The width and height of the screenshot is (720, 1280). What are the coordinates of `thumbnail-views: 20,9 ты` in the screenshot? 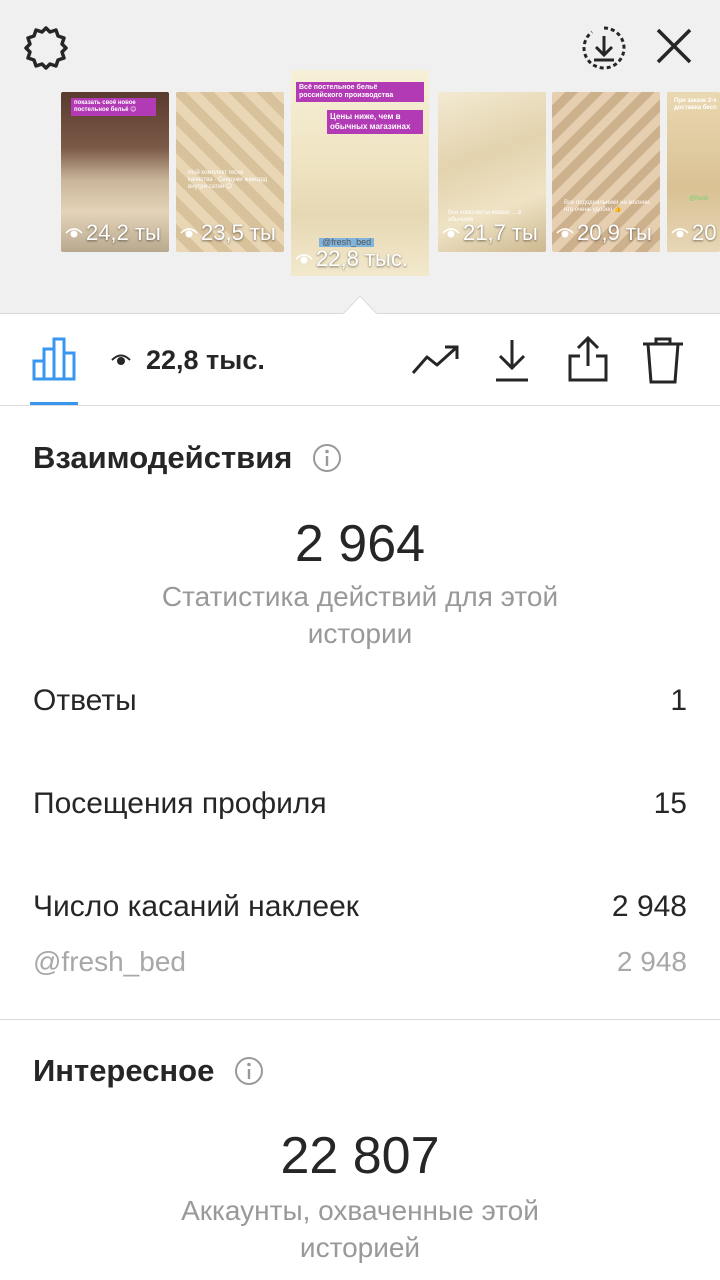 It's located at (604, 233).